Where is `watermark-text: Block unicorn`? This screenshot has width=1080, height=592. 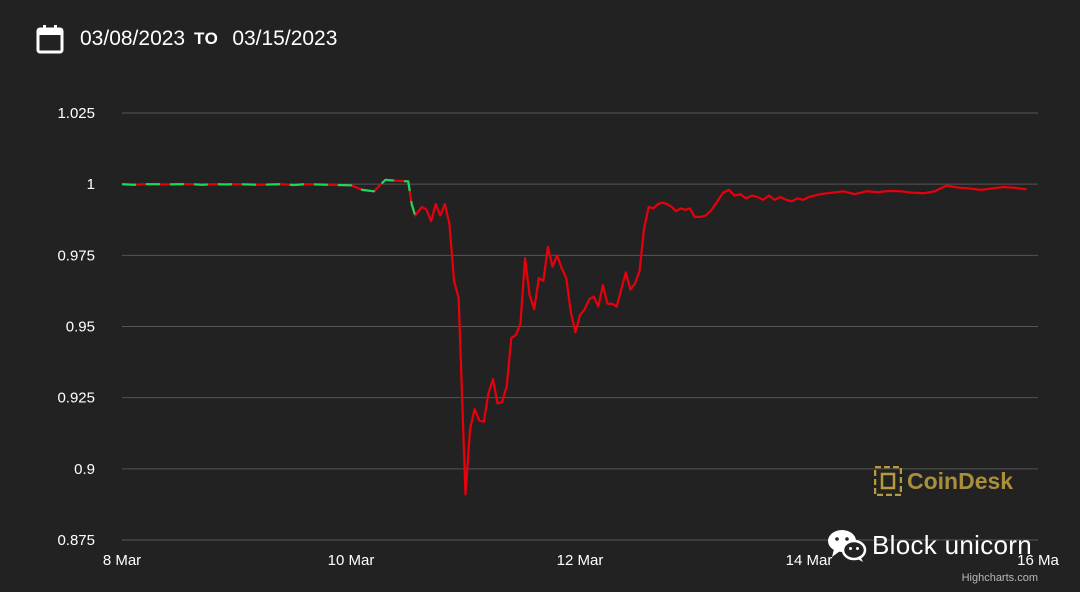 watermark-text: Block unicorn is located at coordinates (952, 544).